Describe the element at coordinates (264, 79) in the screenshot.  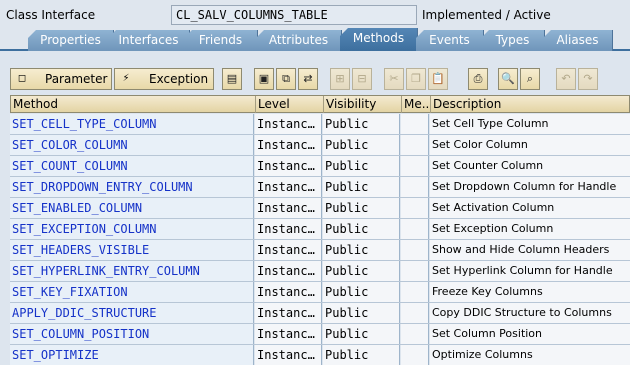
I see `display-object-icon: ▣` at that location.